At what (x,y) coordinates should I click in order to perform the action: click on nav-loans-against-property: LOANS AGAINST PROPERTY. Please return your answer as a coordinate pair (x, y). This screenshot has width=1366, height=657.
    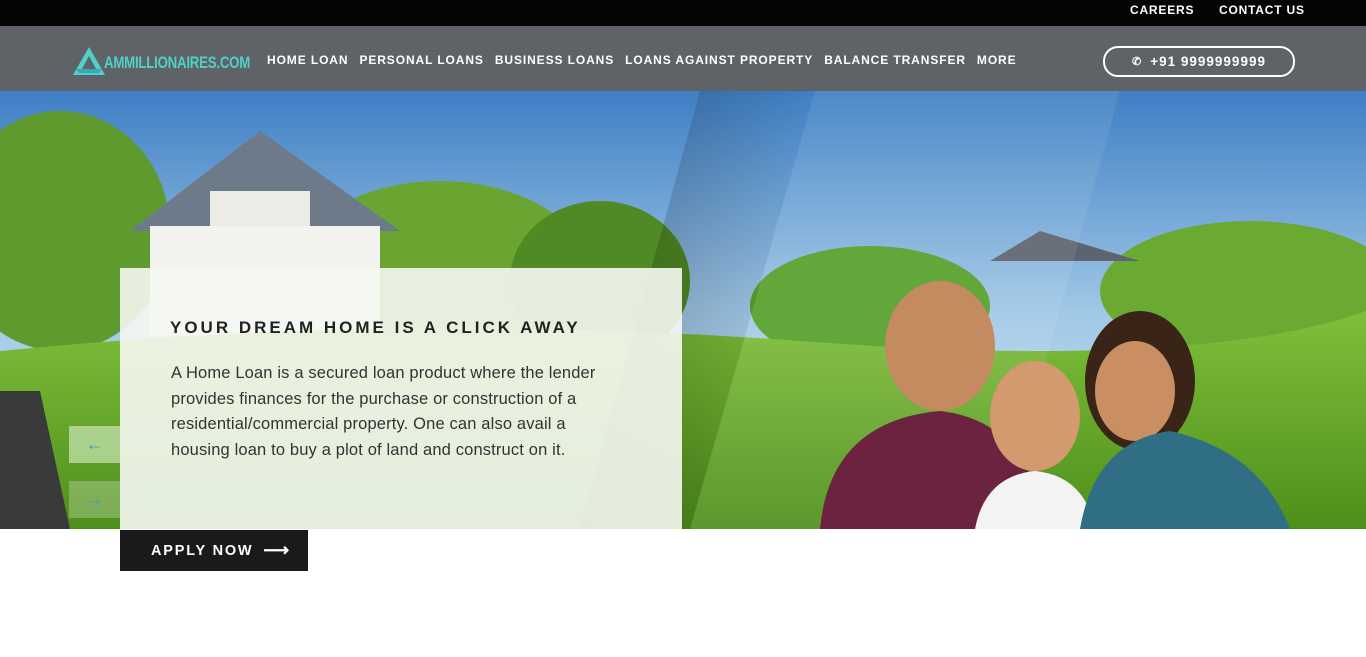
    Looking at the image, I should click on (719, 60).